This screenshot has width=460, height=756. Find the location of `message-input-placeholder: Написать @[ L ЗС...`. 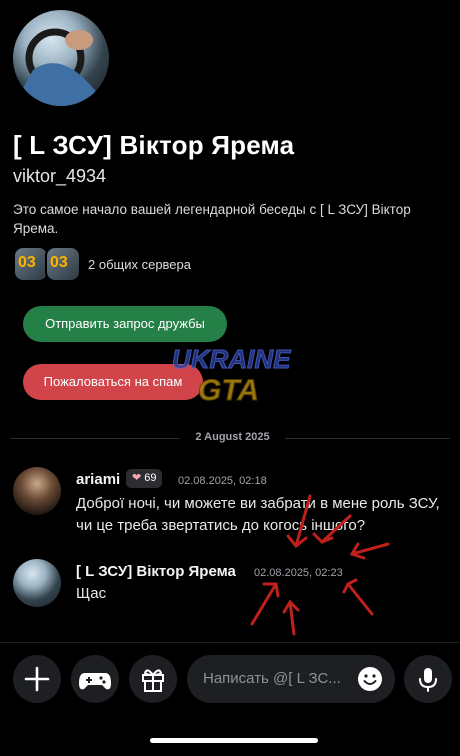

message-input-placeholder: Написать @[ L ЗС... is located at coordinates (272, 678).